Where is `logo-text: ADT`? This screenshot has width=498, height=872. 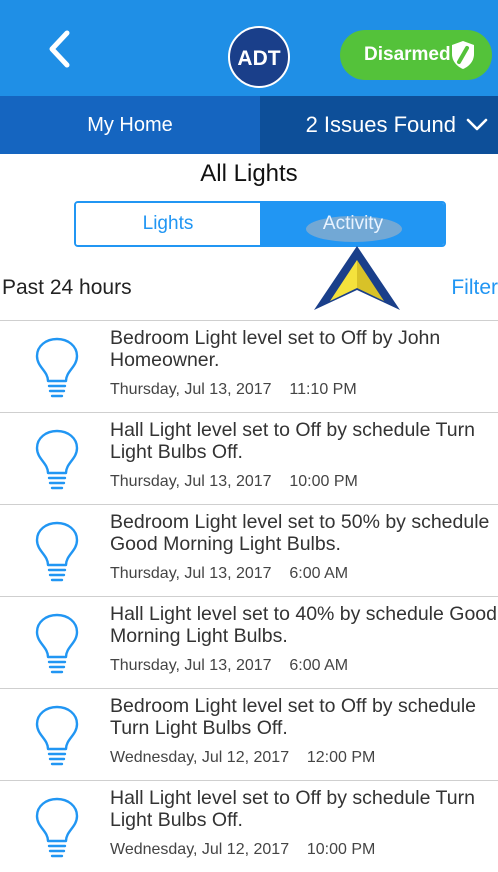 logo-text: ADT is located at coordinates (258, 58).